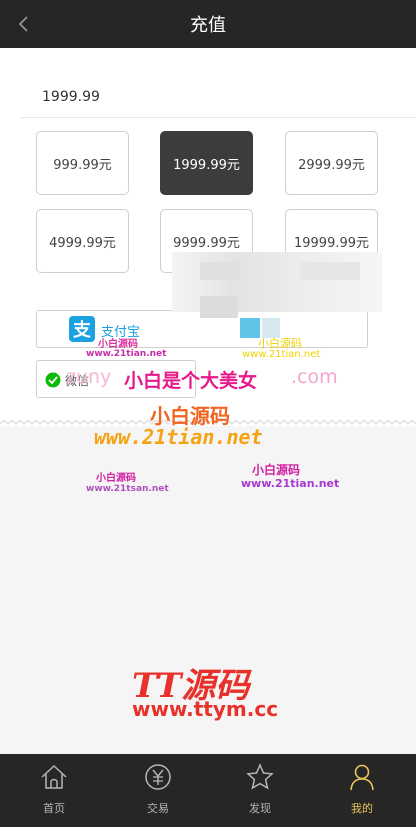 Image resolution: width=416 pixels, height=827 pixels. I want to click on tab-label: 我的, so click(362, 808).